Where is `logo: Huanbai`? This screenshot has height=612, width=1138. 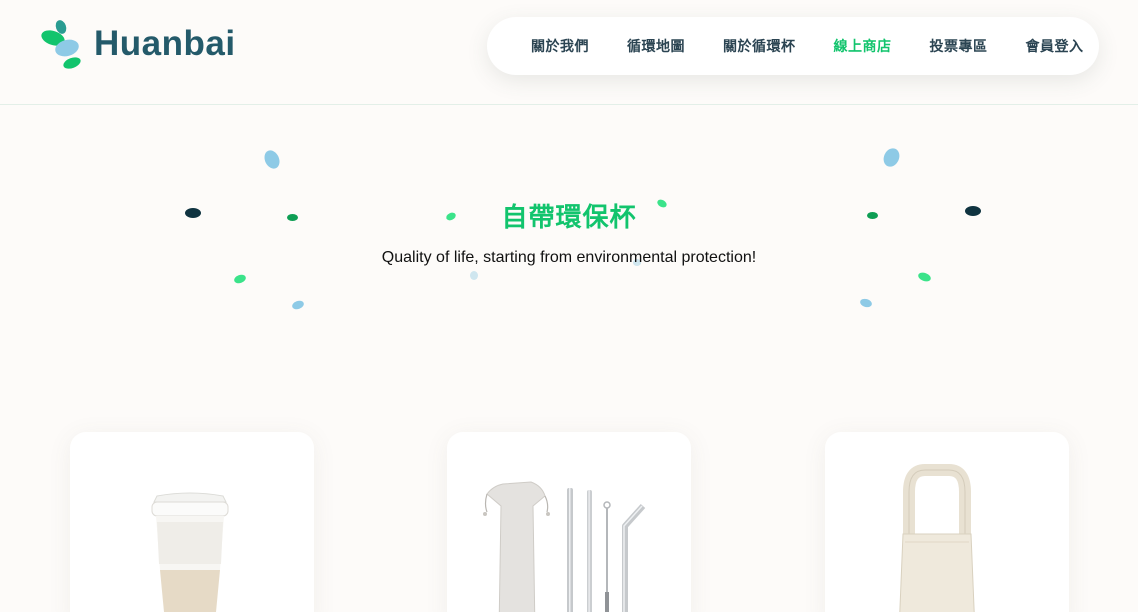 logo: Huanbai is located at coordinates (145, 44).